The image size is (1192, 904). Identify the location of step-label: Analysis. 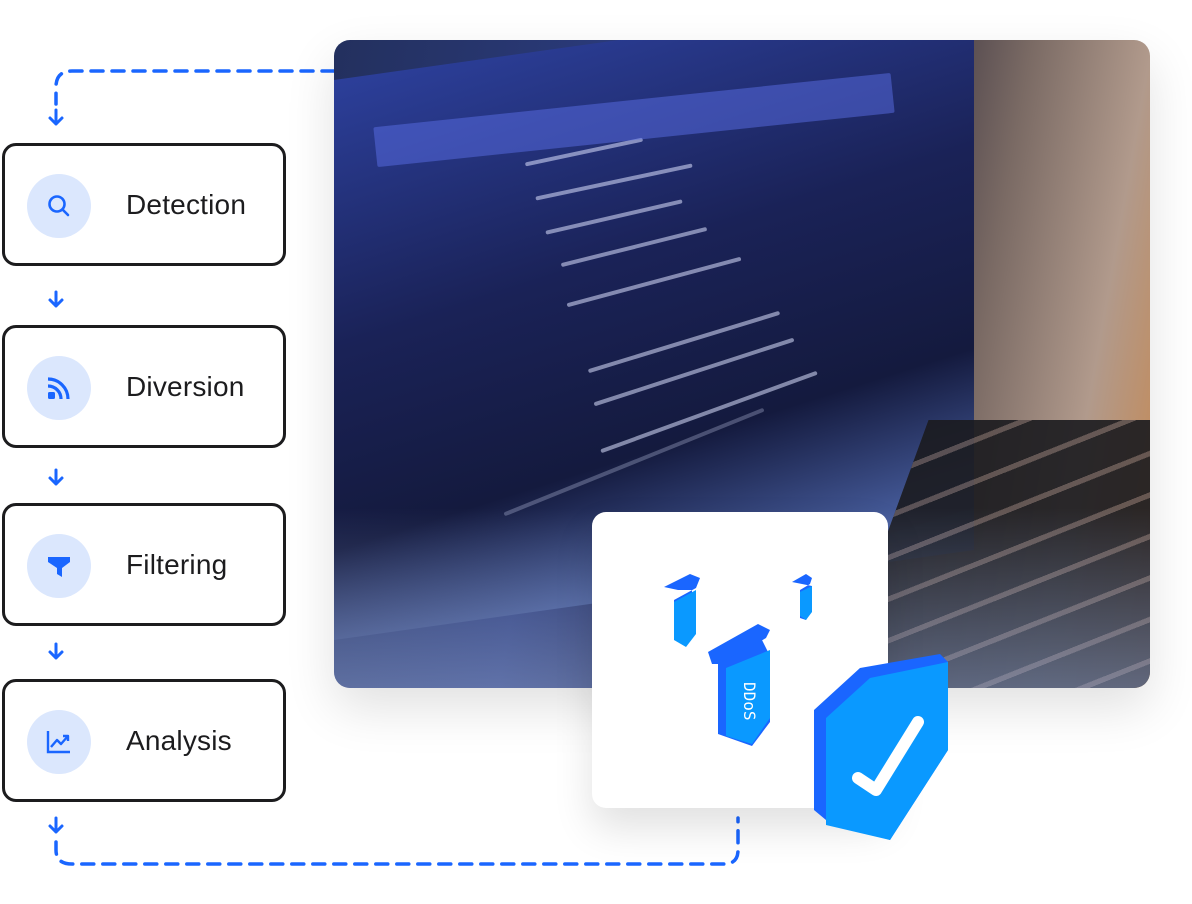
(179, 740).